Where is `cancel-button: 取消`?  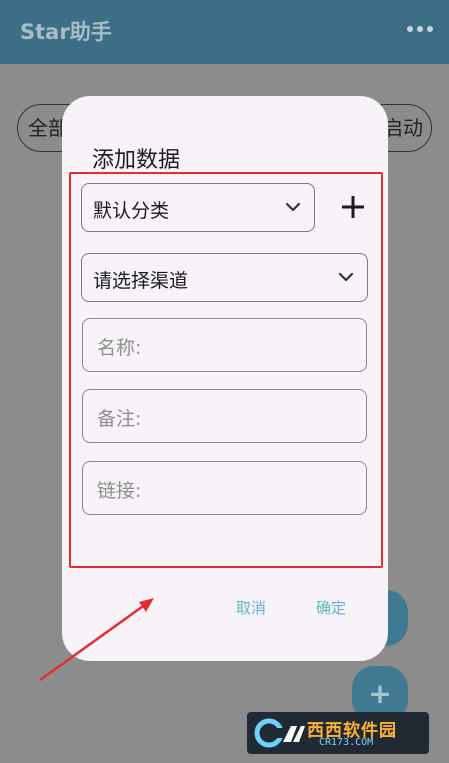
cancel-button: 取消 is located at coordinates (251, 607).